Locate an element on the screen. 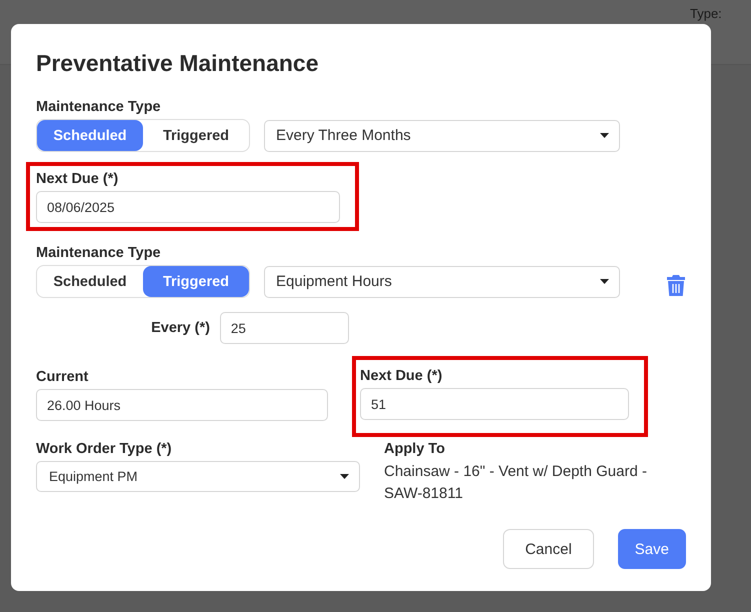 This screenshot has width=751, height=612. number-input: 51 is located at coordinates (494, 404).